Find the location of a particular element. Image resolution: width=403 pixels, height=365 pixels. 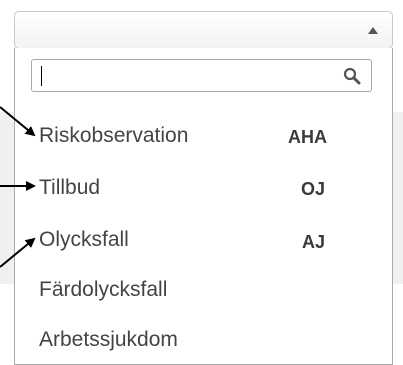

option-label: Arbetssjukdom is located at coordinates (108, 339).